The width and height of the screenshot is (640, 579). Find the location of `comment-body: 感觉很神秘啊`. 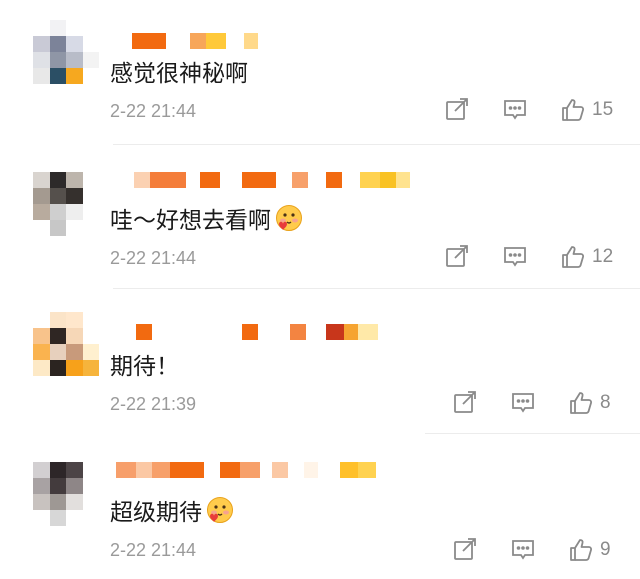

comment-body: 感觉很神秘啊 is located at coordinates (179, 74).